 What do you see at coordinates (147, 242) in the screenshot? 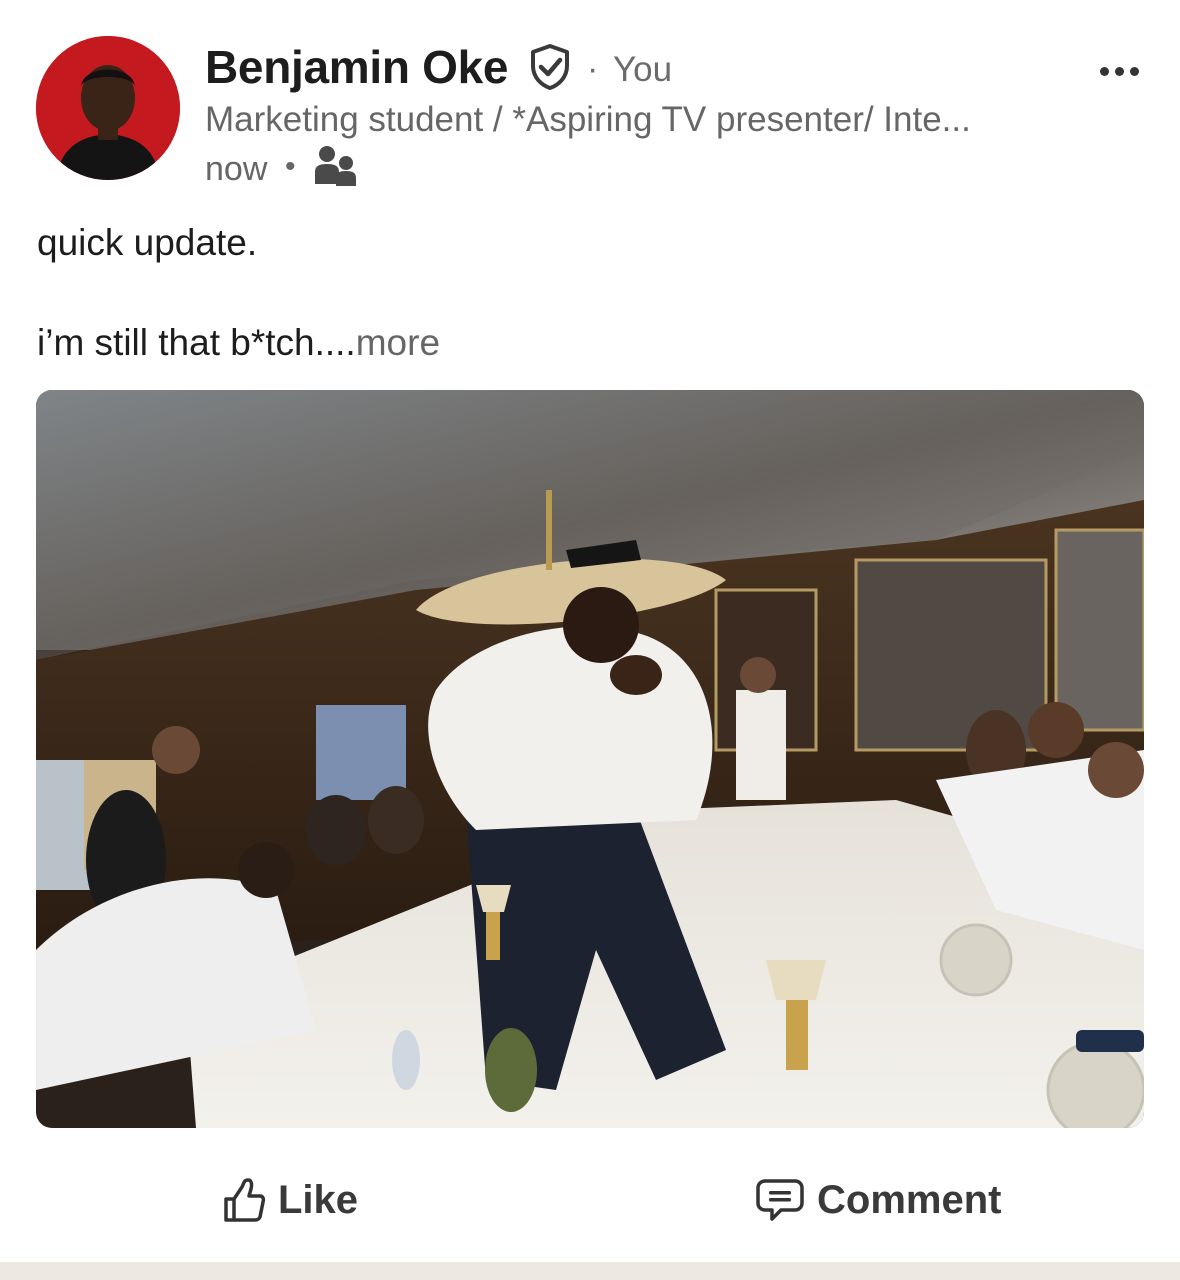
I see `post-text-line1: quick update.` at bounding box center [147, 242].